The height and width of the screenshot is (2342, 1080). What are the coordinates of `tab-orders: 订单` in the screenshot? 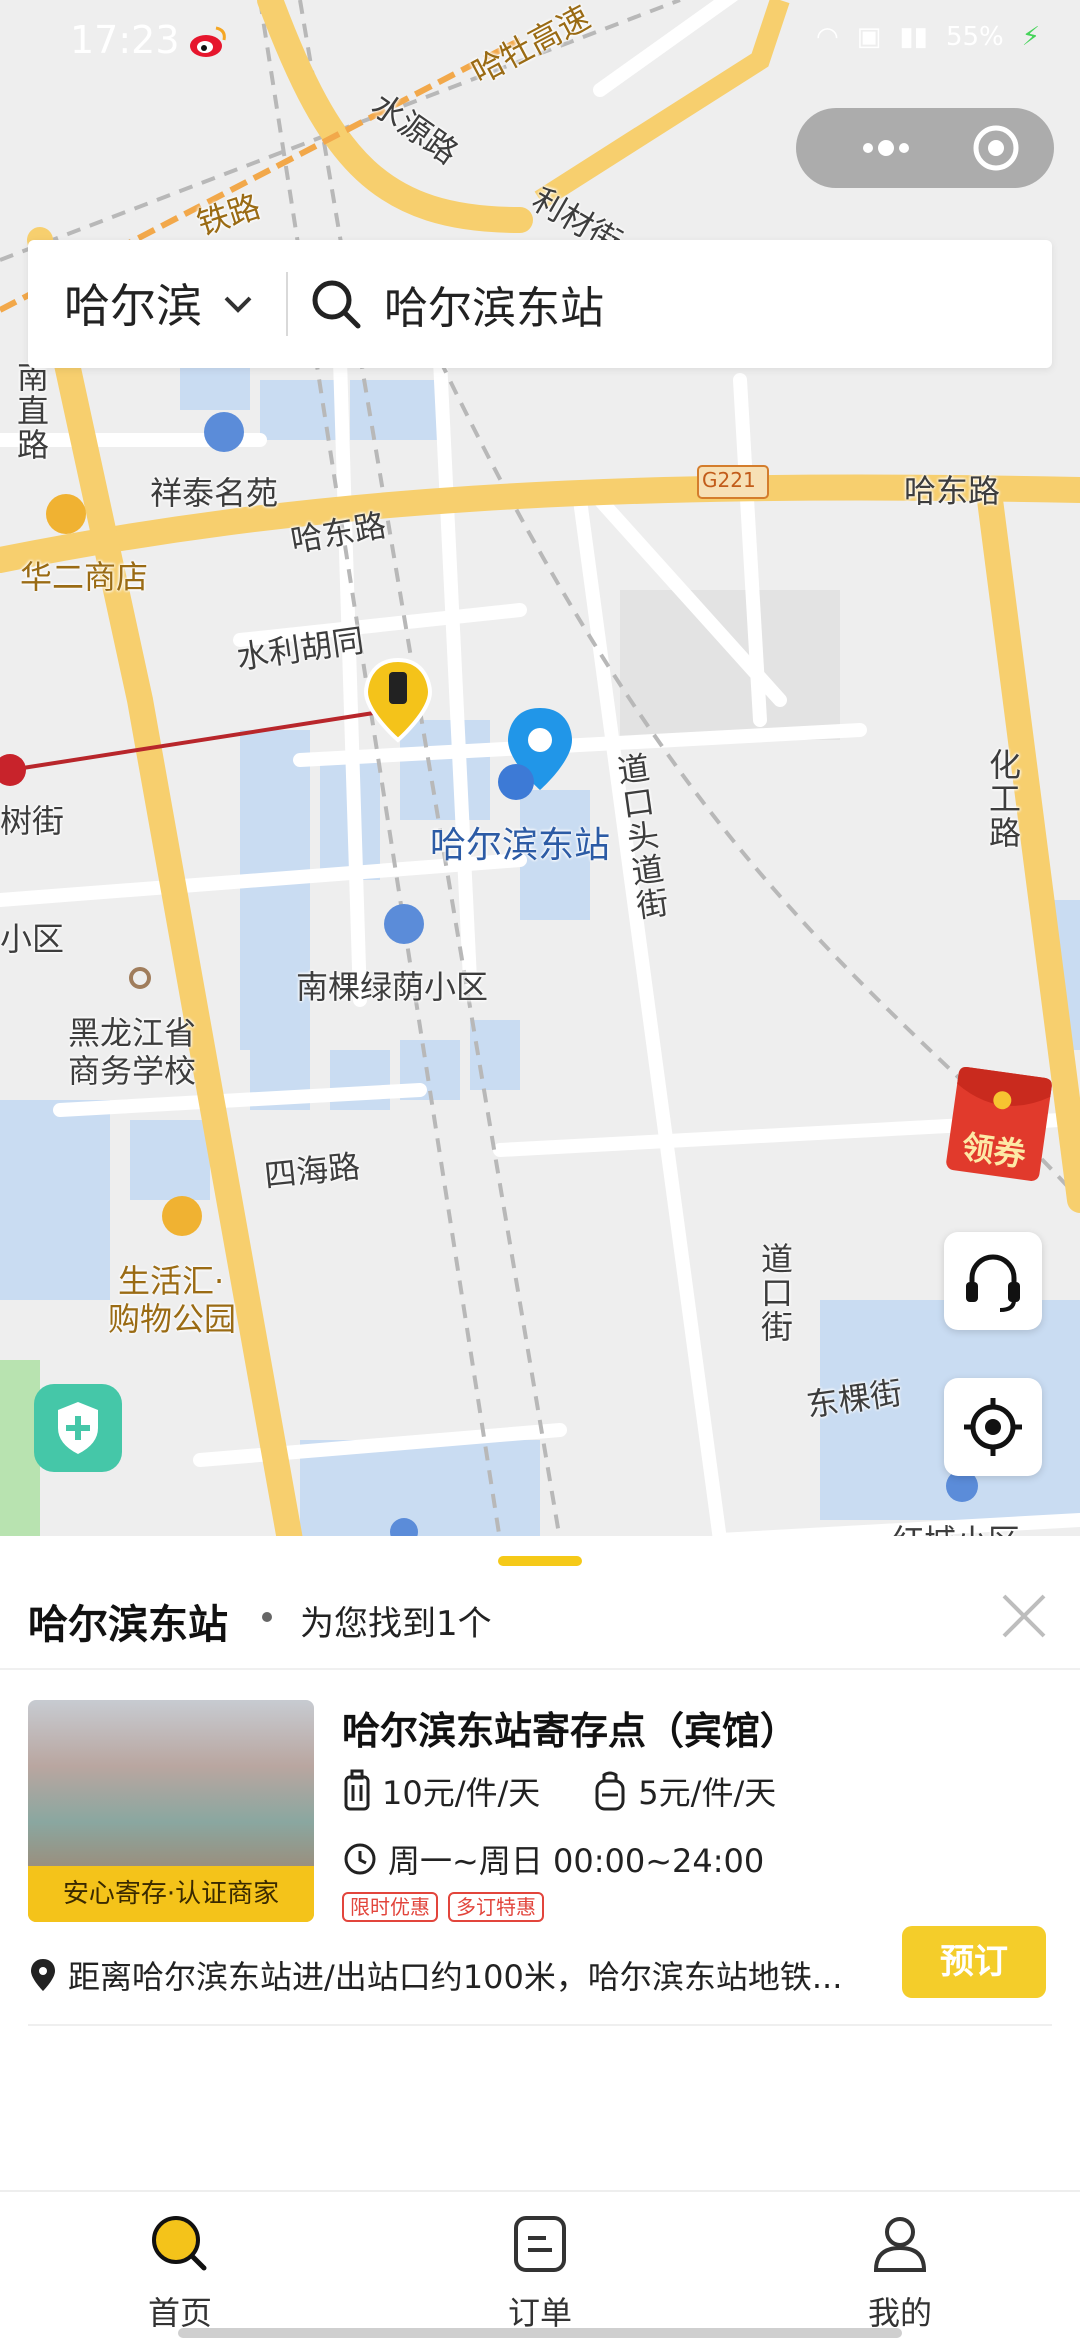 It's located at (540, 2267).